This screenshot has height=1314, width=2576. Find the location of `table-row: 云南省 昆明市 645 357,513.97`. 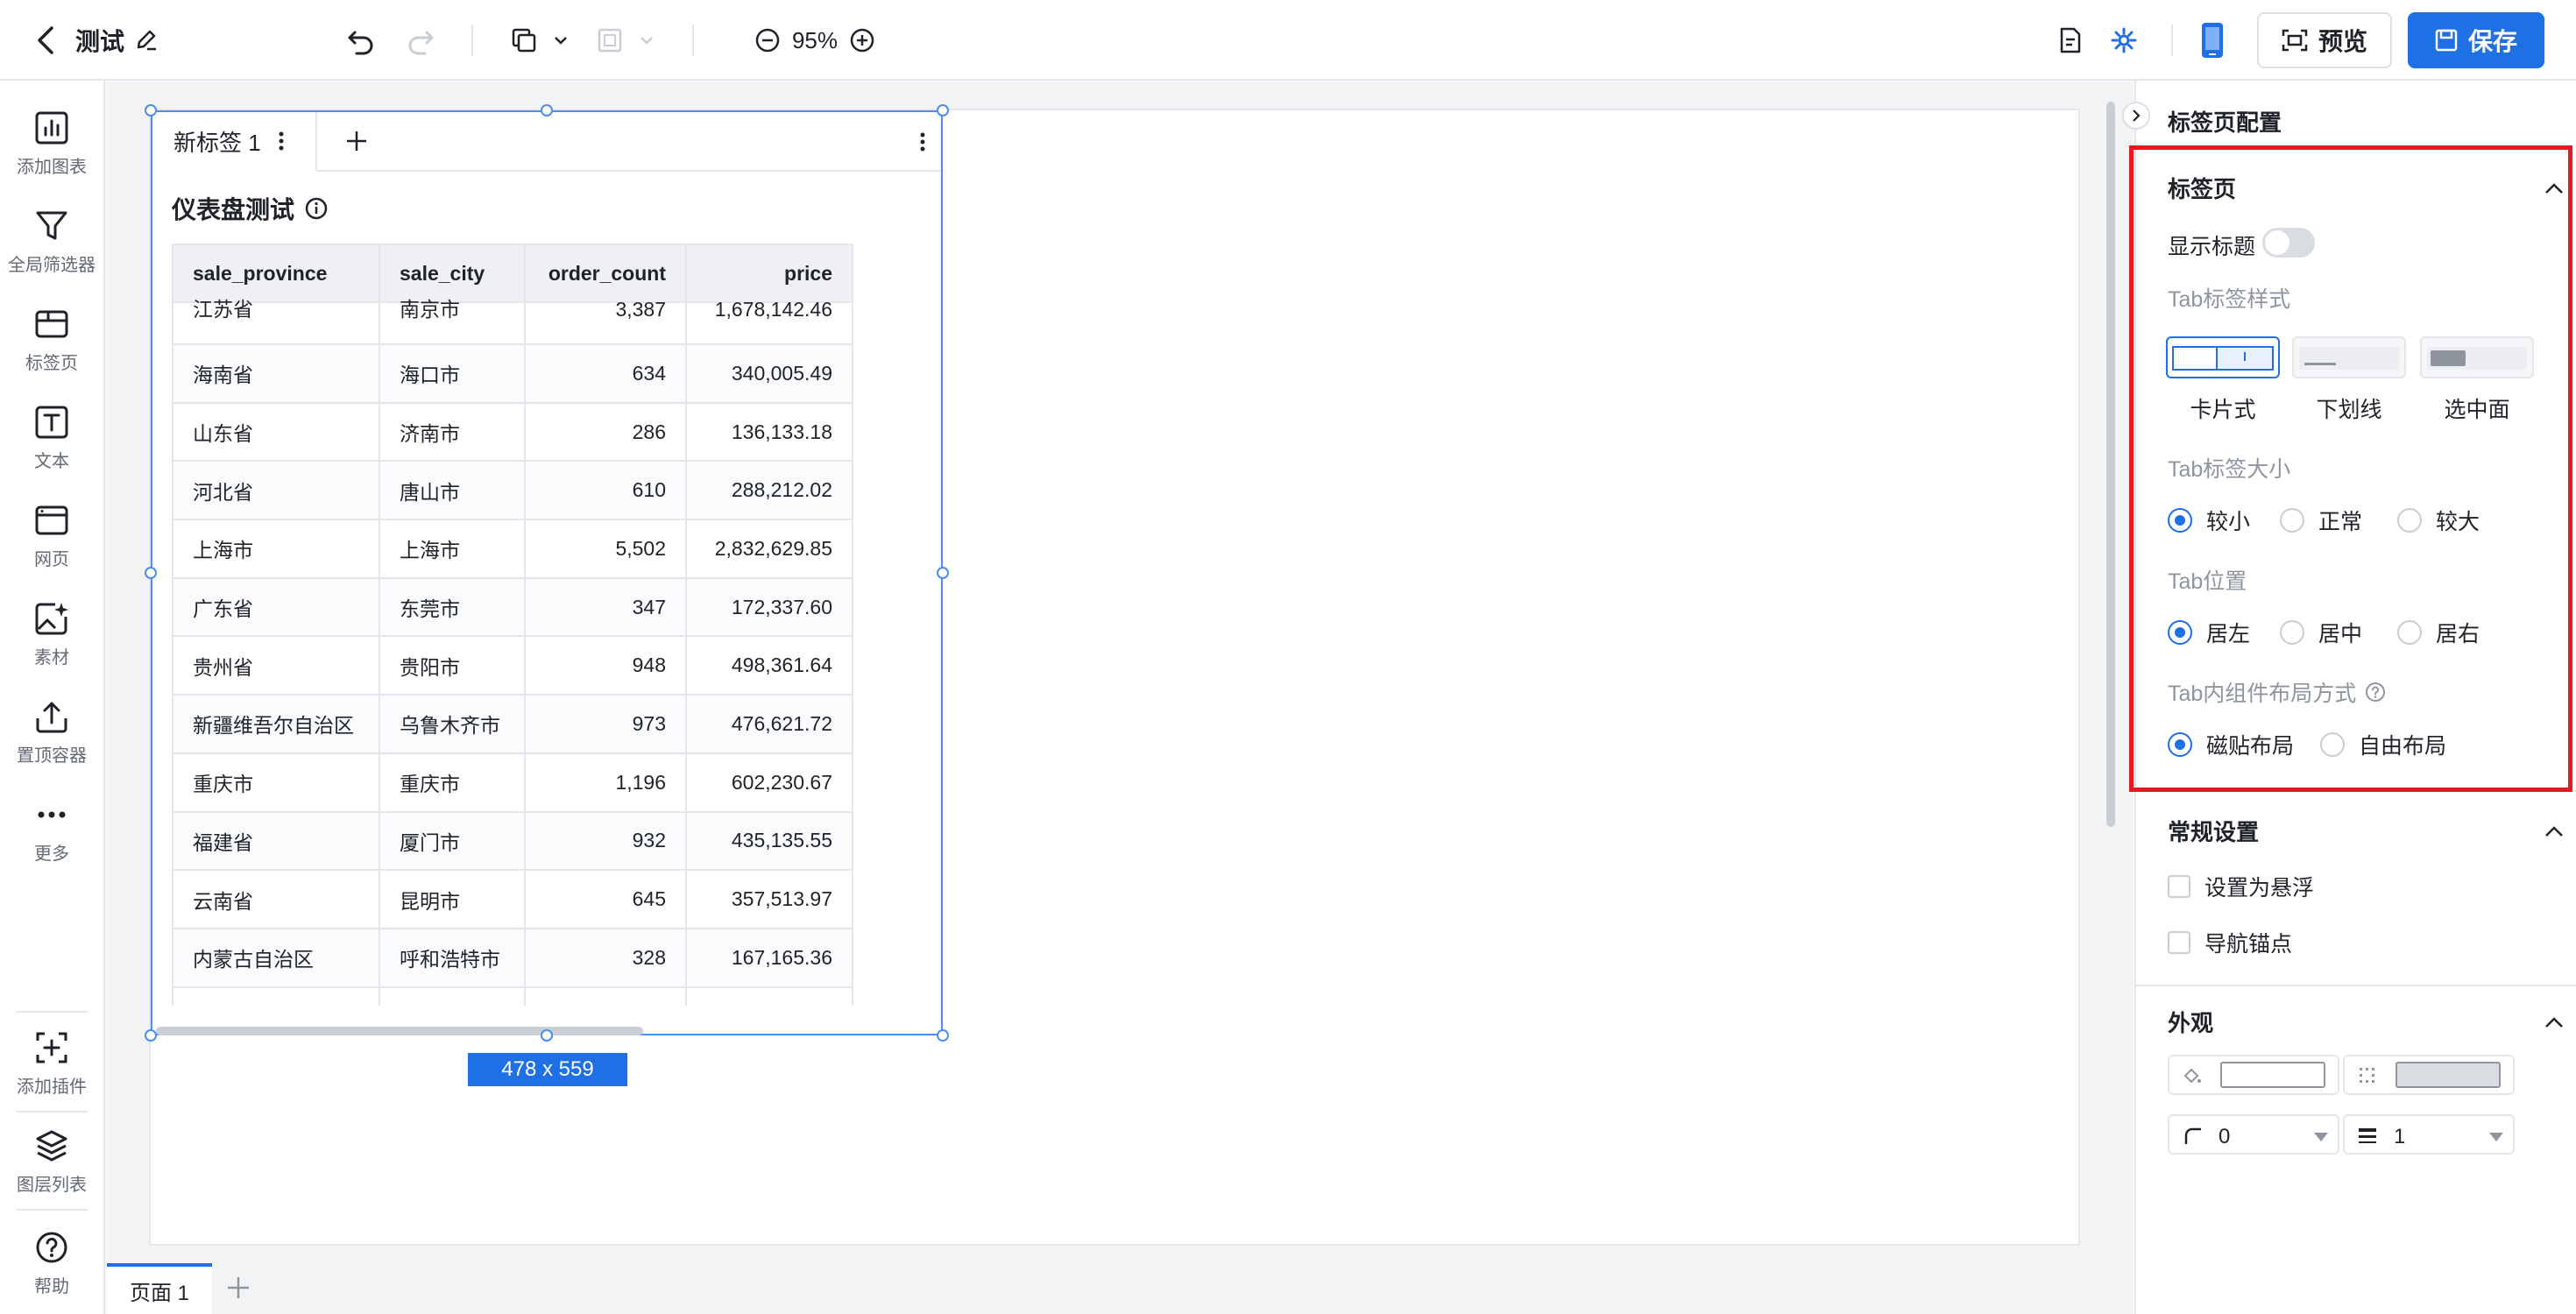

table-row: 云南省 昆明市 645 357,513.97 is located at coordinates (512, 899).